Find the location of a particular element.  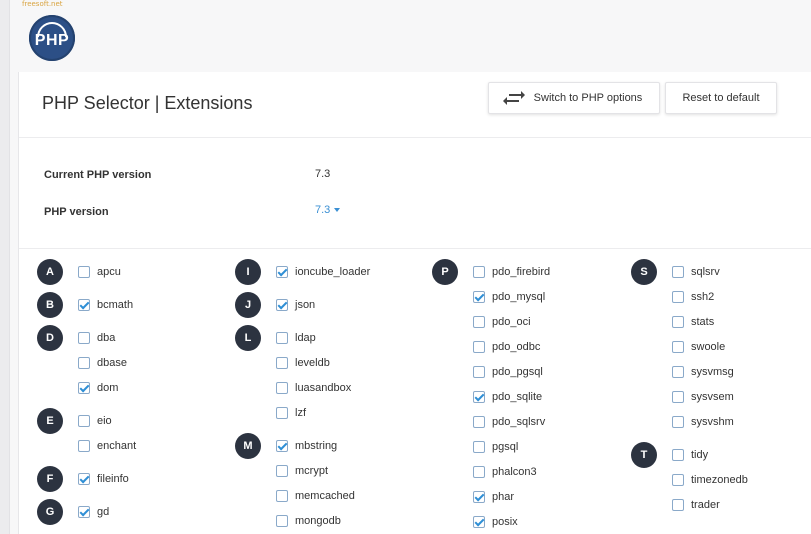

extension-mongodb: mongodb is located at coordinates (308, 521).